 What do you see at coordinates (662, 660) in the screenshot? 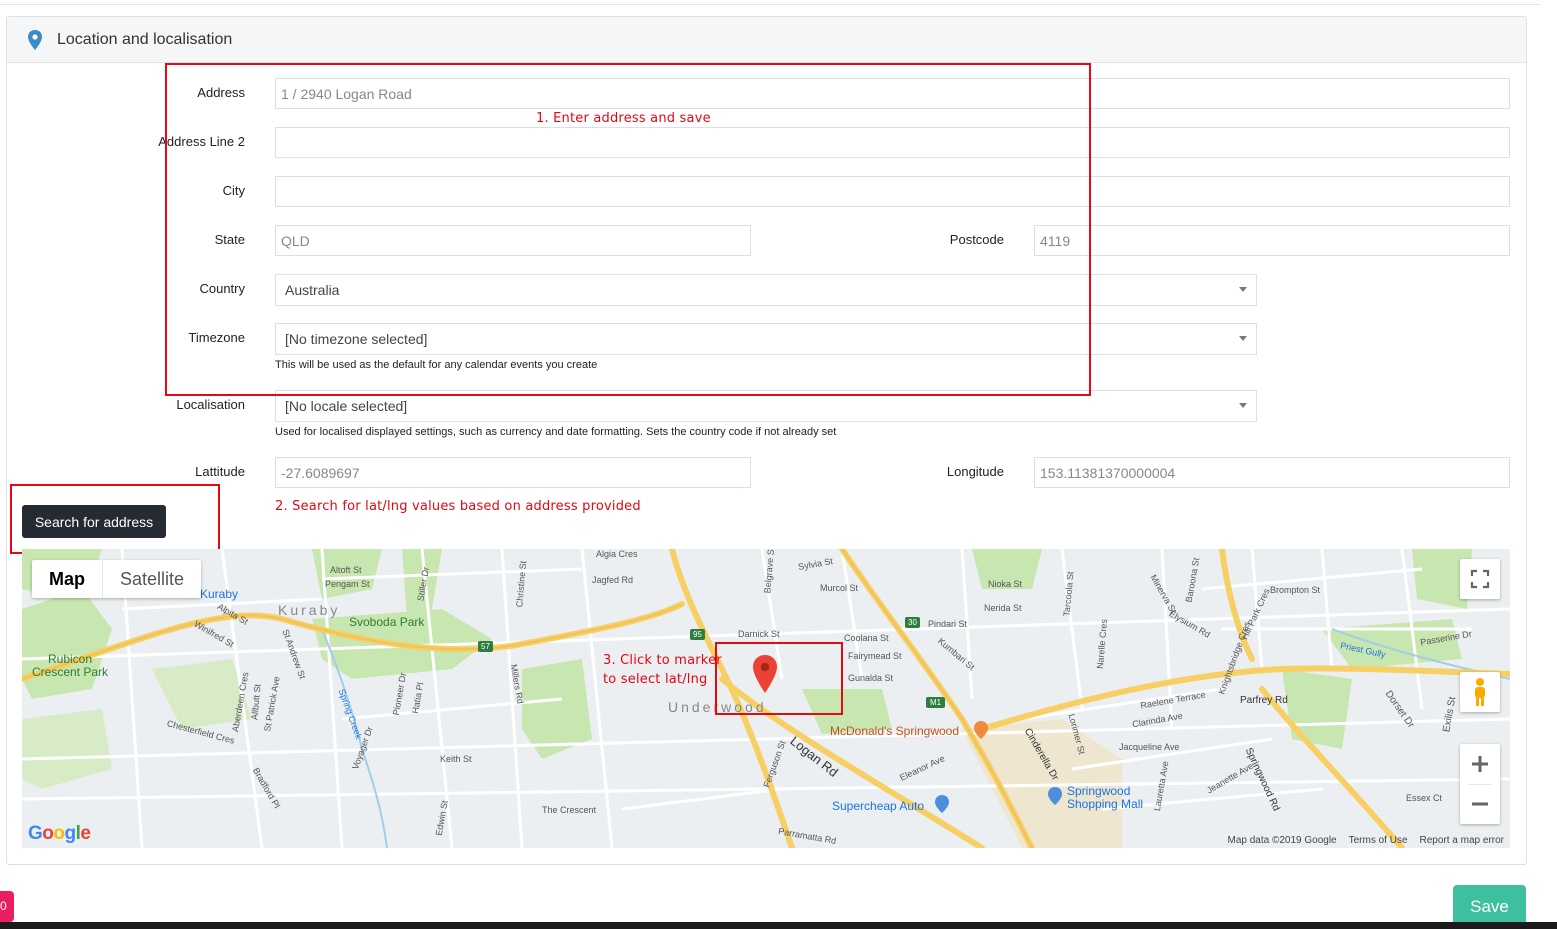
I see `annotation-step3-line1: 3. Click to marker` at bounding box center [662, 660].